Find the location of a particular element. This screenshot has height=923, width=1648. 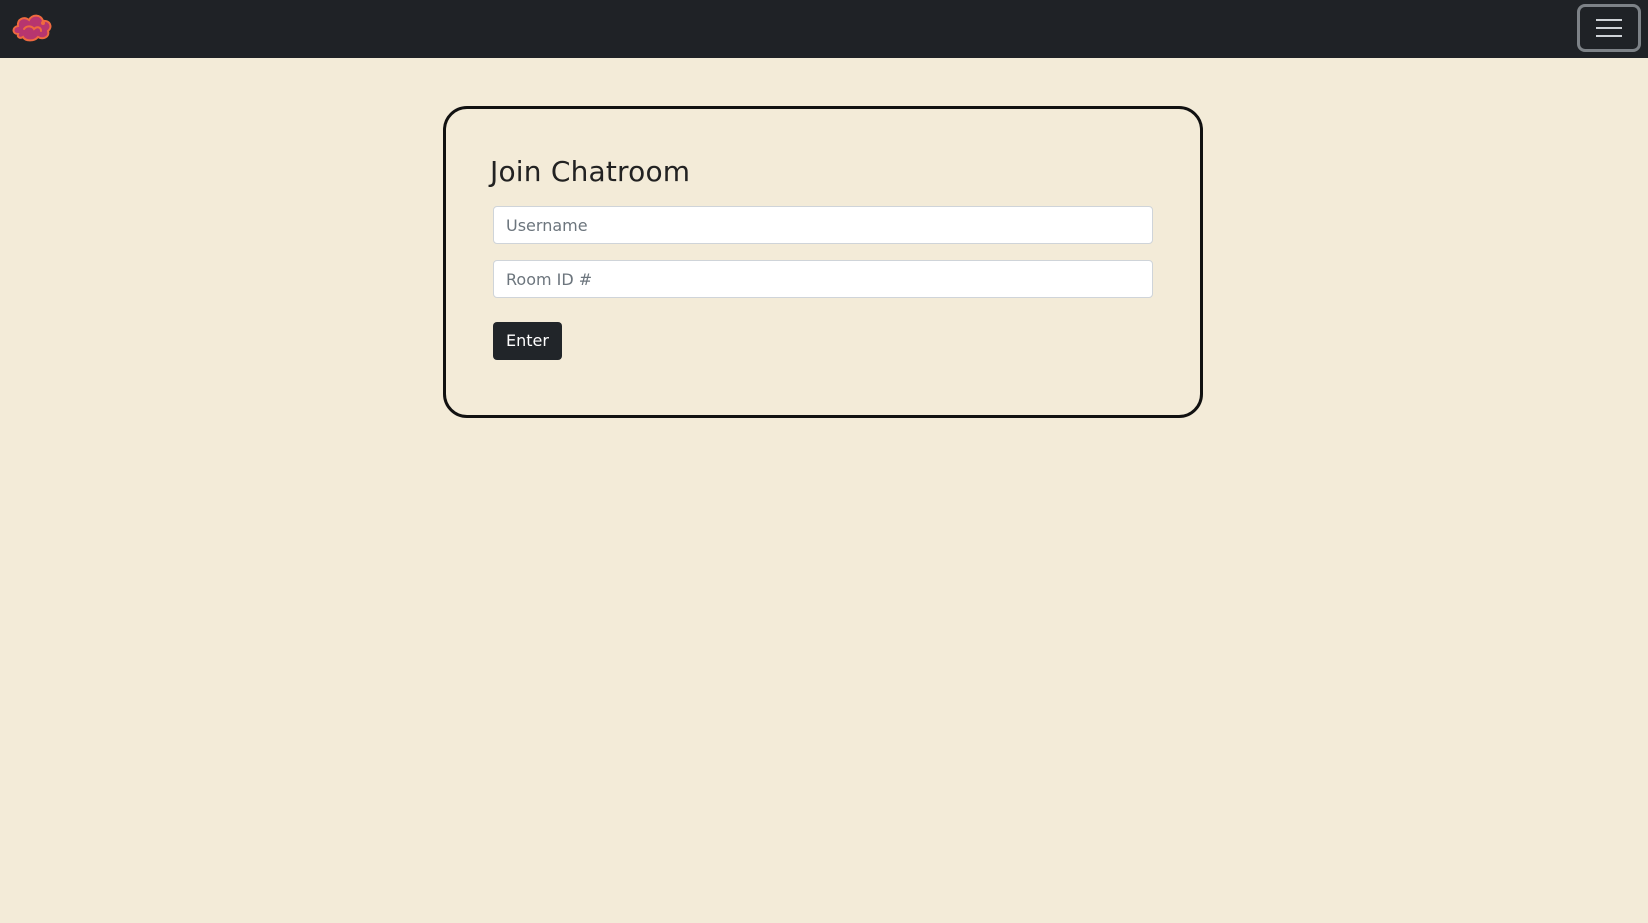

navbar-menu-toggle-button is located at coordinates (1609, 28).